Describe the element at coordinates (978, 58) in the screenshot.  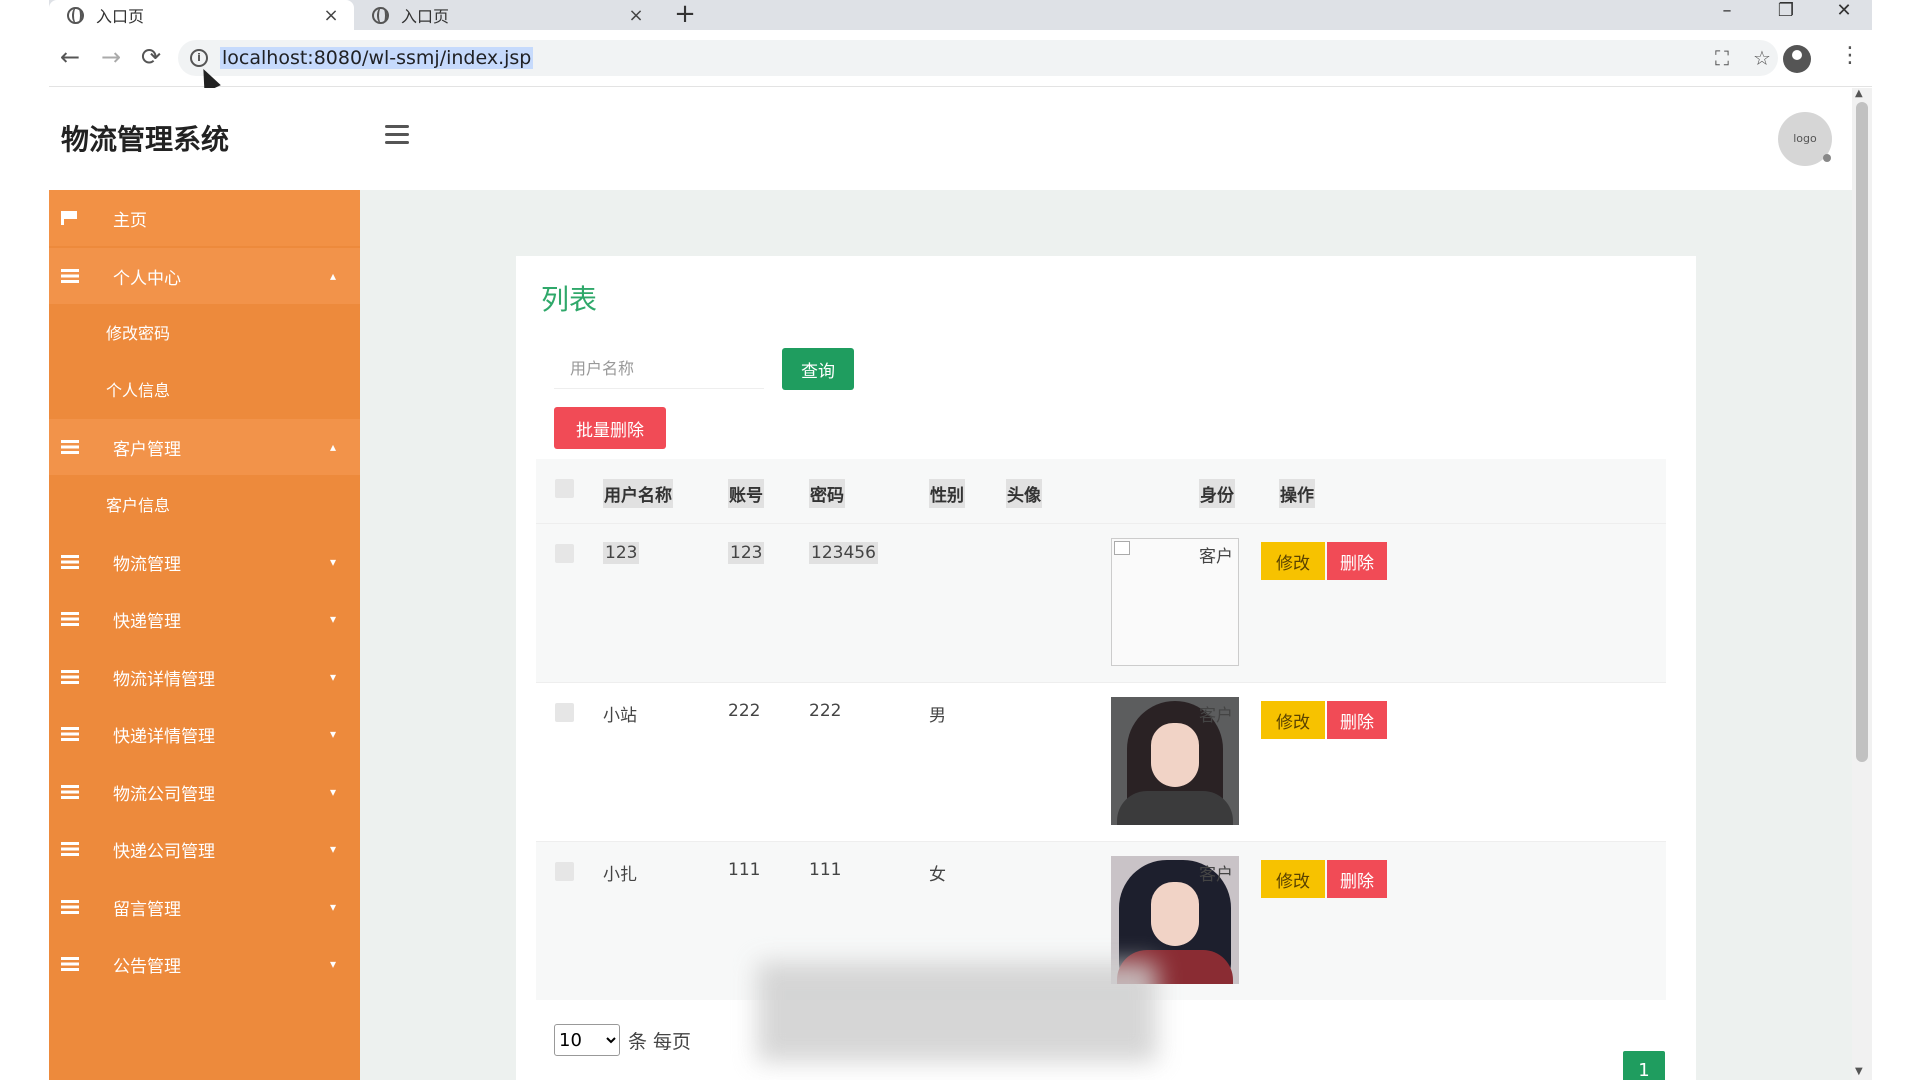
I see `address-bar: i localhost:8080/wl-ssmj/index.jsp ⛶ ☆` at that location.